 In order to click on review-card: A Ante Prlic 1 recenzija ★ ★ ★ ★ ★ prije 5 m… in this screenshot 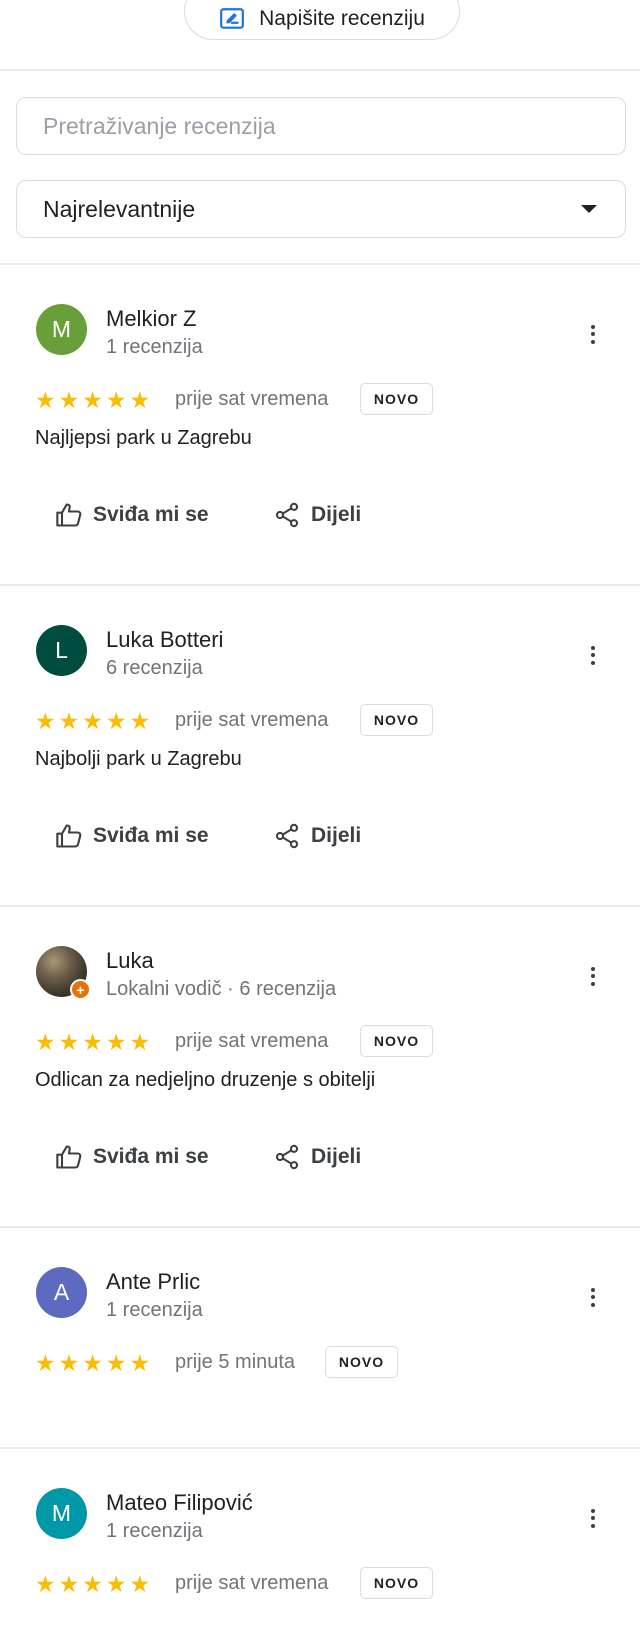, I will do `click(320, 1337)`.